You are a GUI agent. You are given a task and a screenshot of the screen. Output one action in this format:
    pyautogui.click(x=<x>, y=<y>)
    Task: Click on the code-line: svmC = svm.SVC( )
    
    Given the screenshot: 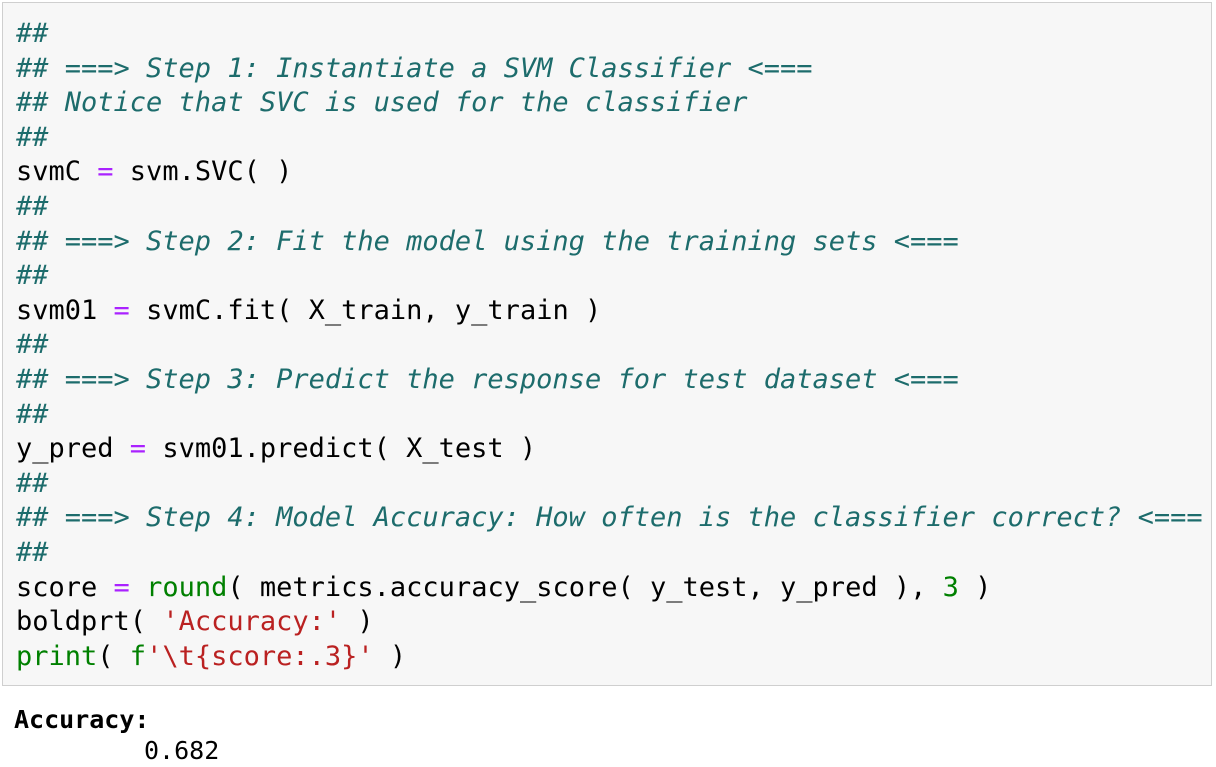 What is the action you would take?
    pyautogui.click(x=154, y=172)
    